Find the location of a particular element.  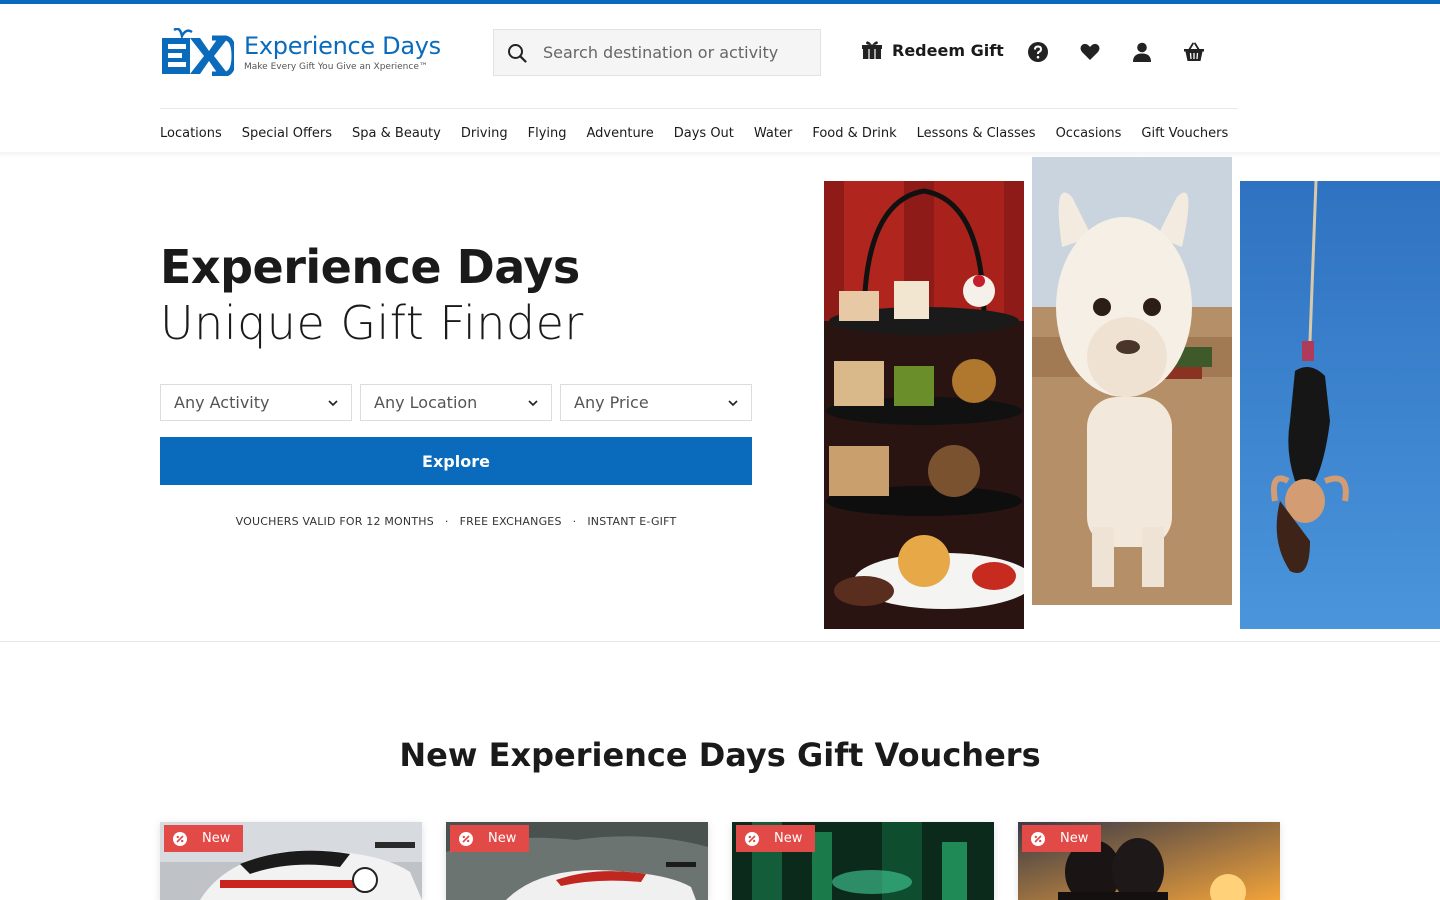

new-vouchers-heading: New Experience Days Gift Vouchers is located at coordinates (720, 755).